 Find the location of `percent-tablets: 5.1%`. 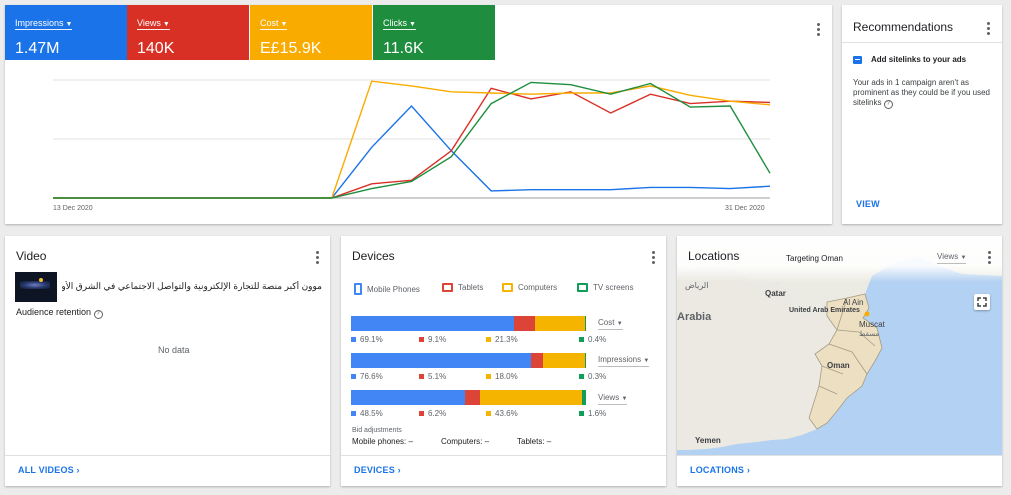

percent-tablets: 5.1% is located at coordinates (432, 376).